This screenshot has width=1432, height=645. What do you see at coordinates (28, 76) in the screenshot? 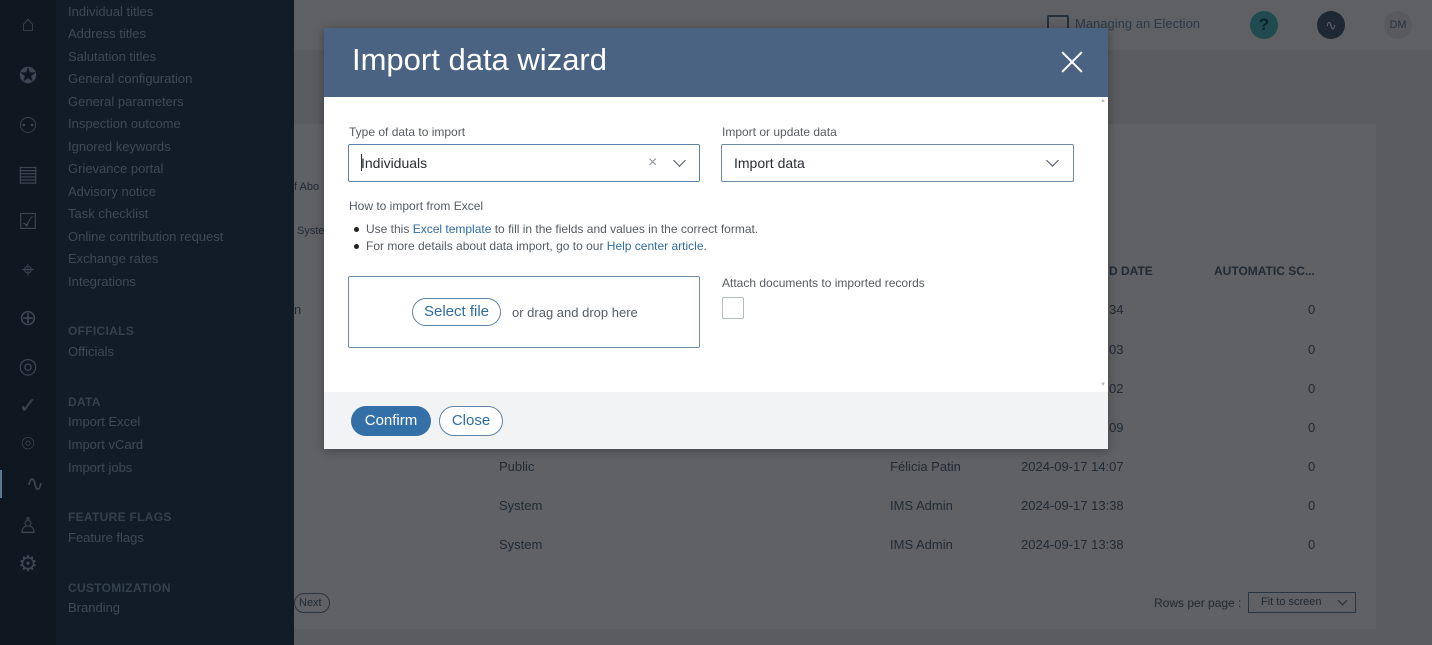
I see `star-icon: ✪` at bounding box center [28, 76].